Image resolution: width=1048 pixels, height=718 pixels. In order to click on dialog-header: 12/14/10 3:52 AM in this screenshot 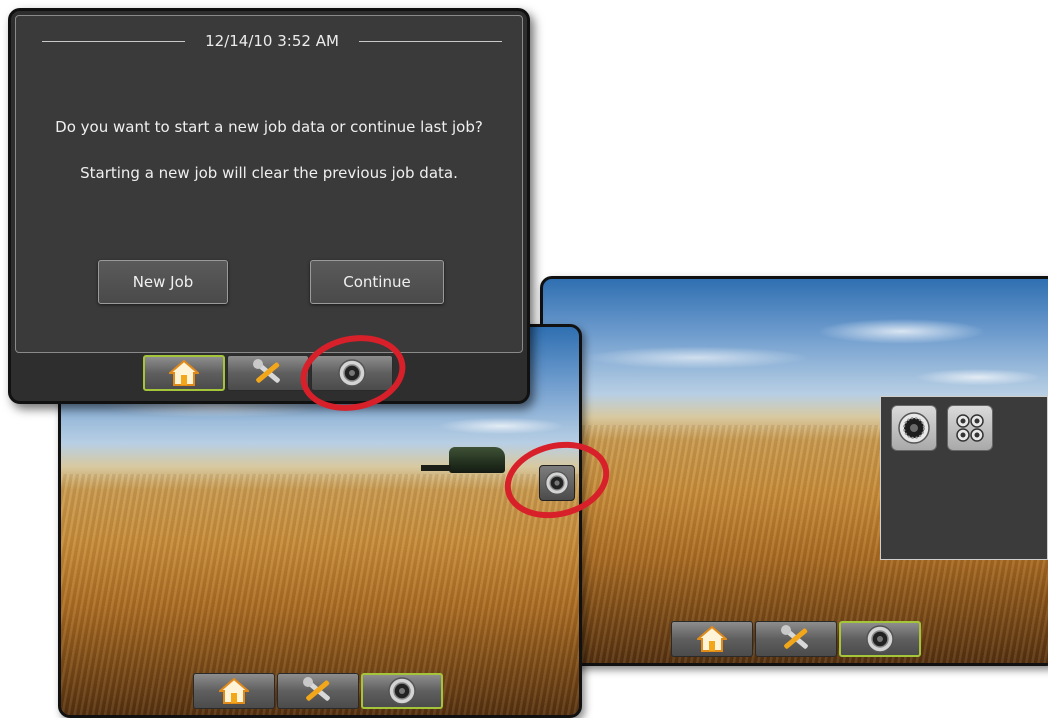, I will do `click(272, 41)`.